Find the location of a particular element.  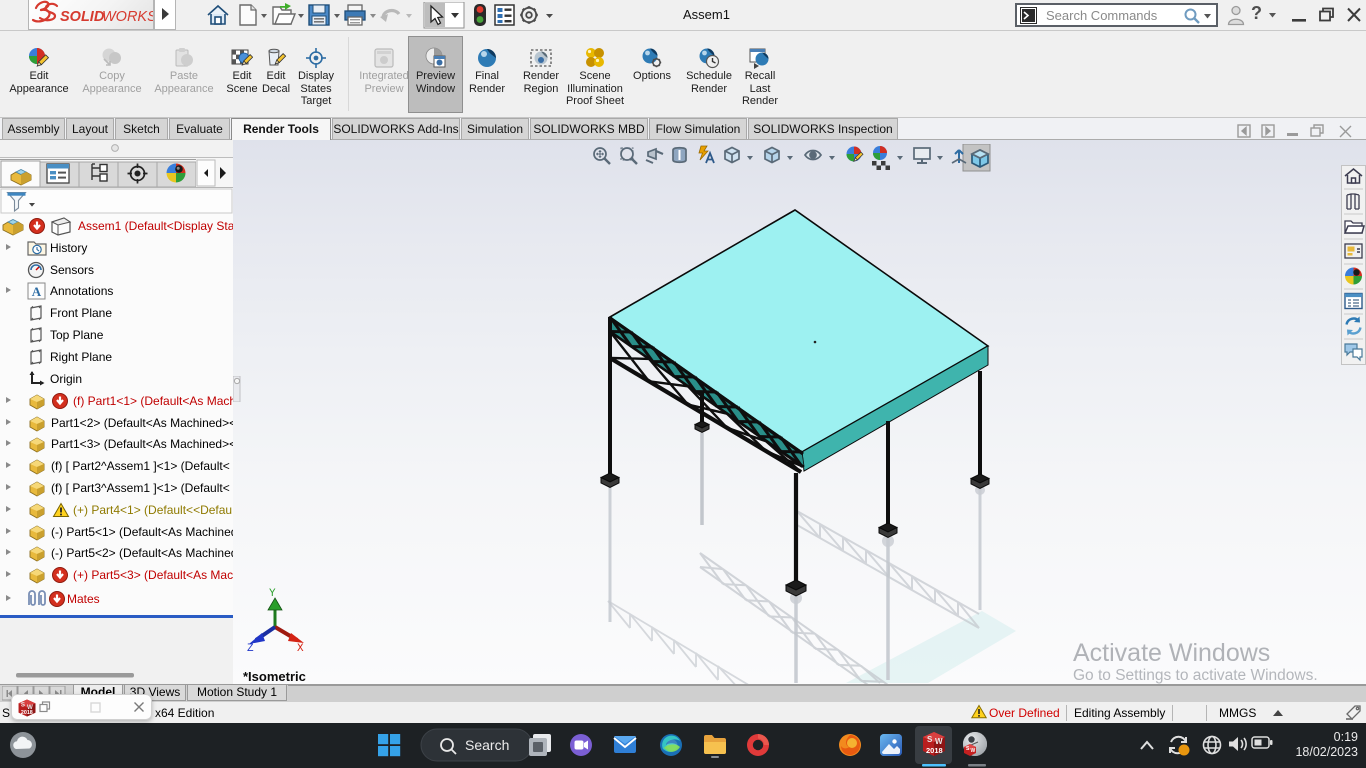

svg-text: Z is located at coordinates (250, 649).